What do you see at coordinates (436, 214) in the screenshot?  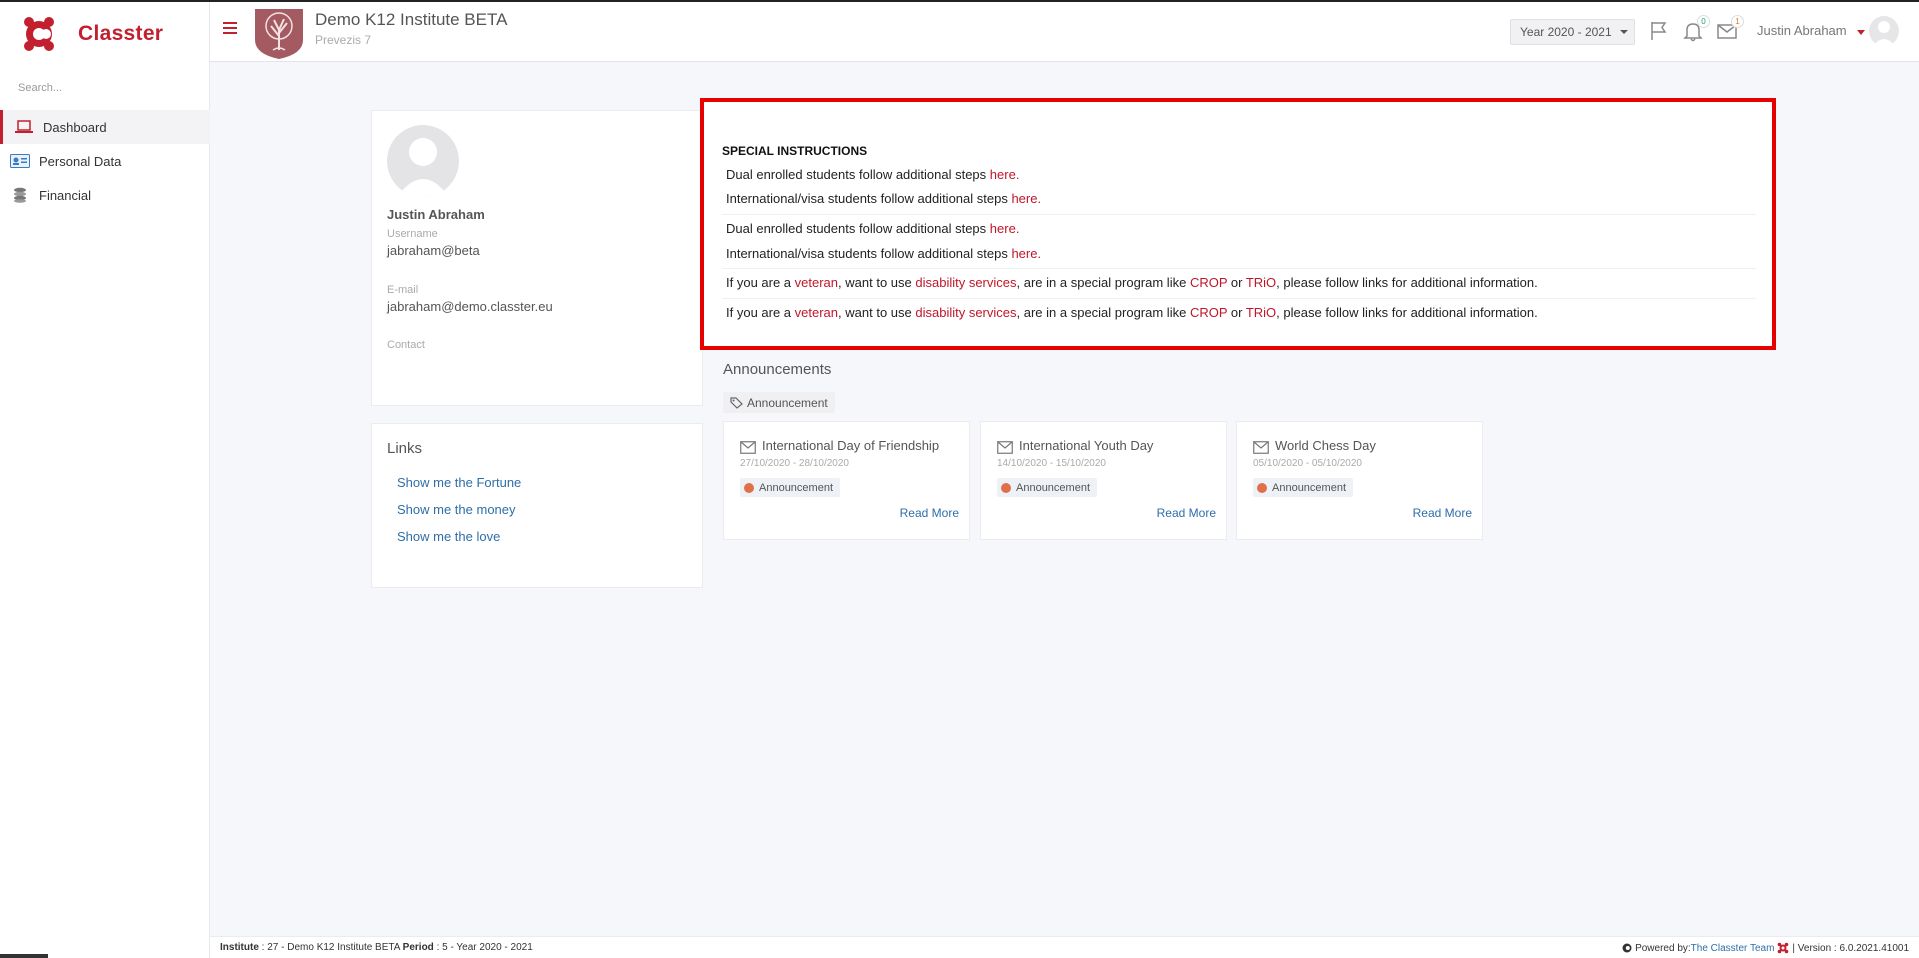 I see `profile-name: Justin Abraham` at bounding box center [436, 214].